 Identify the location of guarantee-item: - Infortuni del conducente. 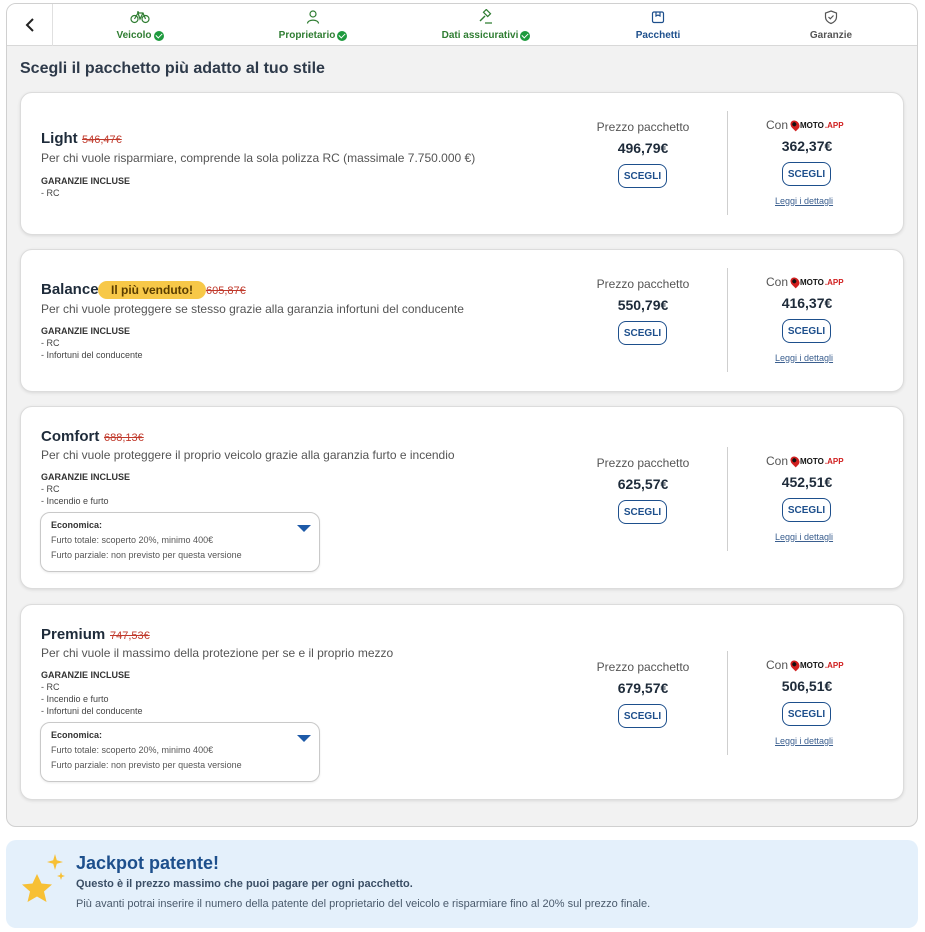
(92, 355).